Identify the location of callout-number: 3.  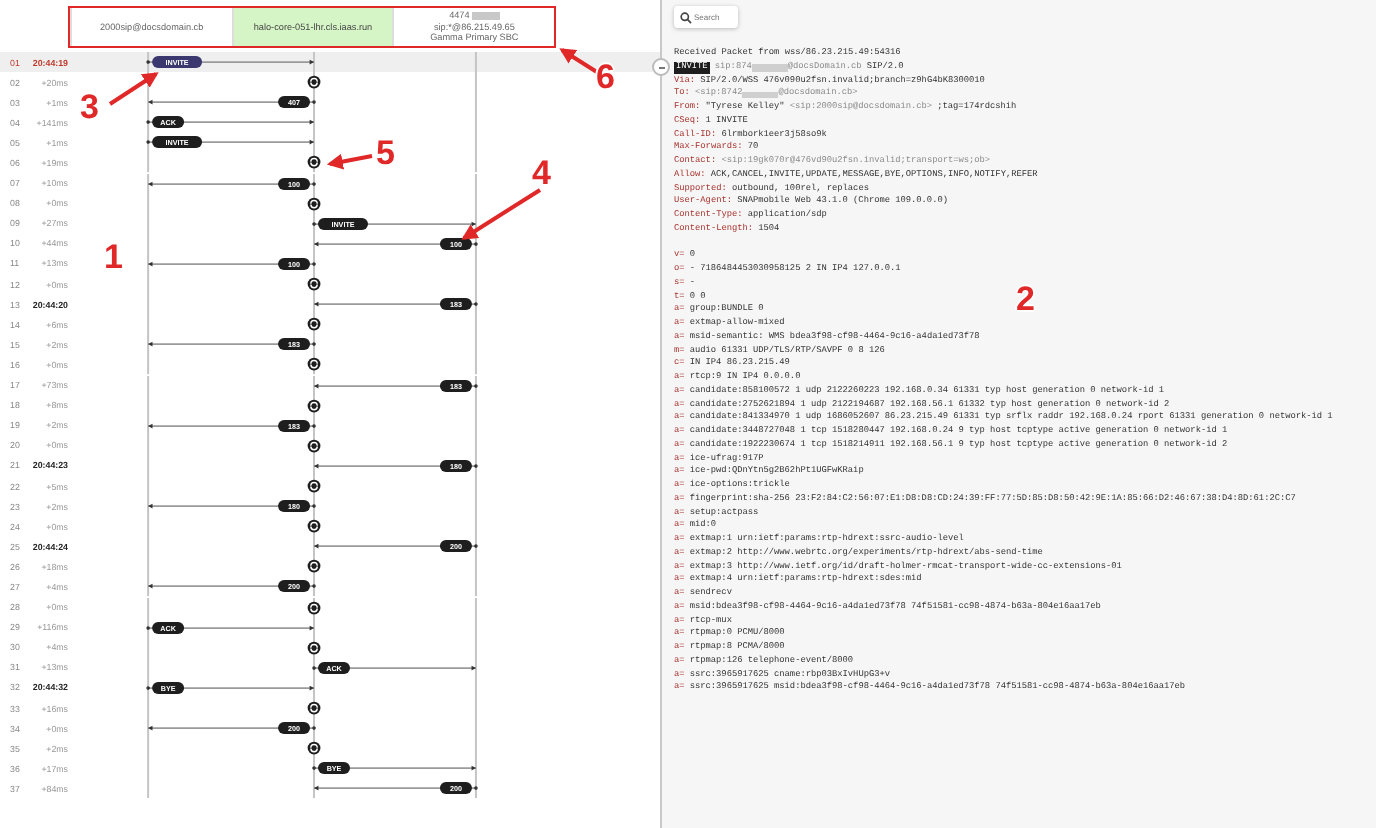
(89, 107).